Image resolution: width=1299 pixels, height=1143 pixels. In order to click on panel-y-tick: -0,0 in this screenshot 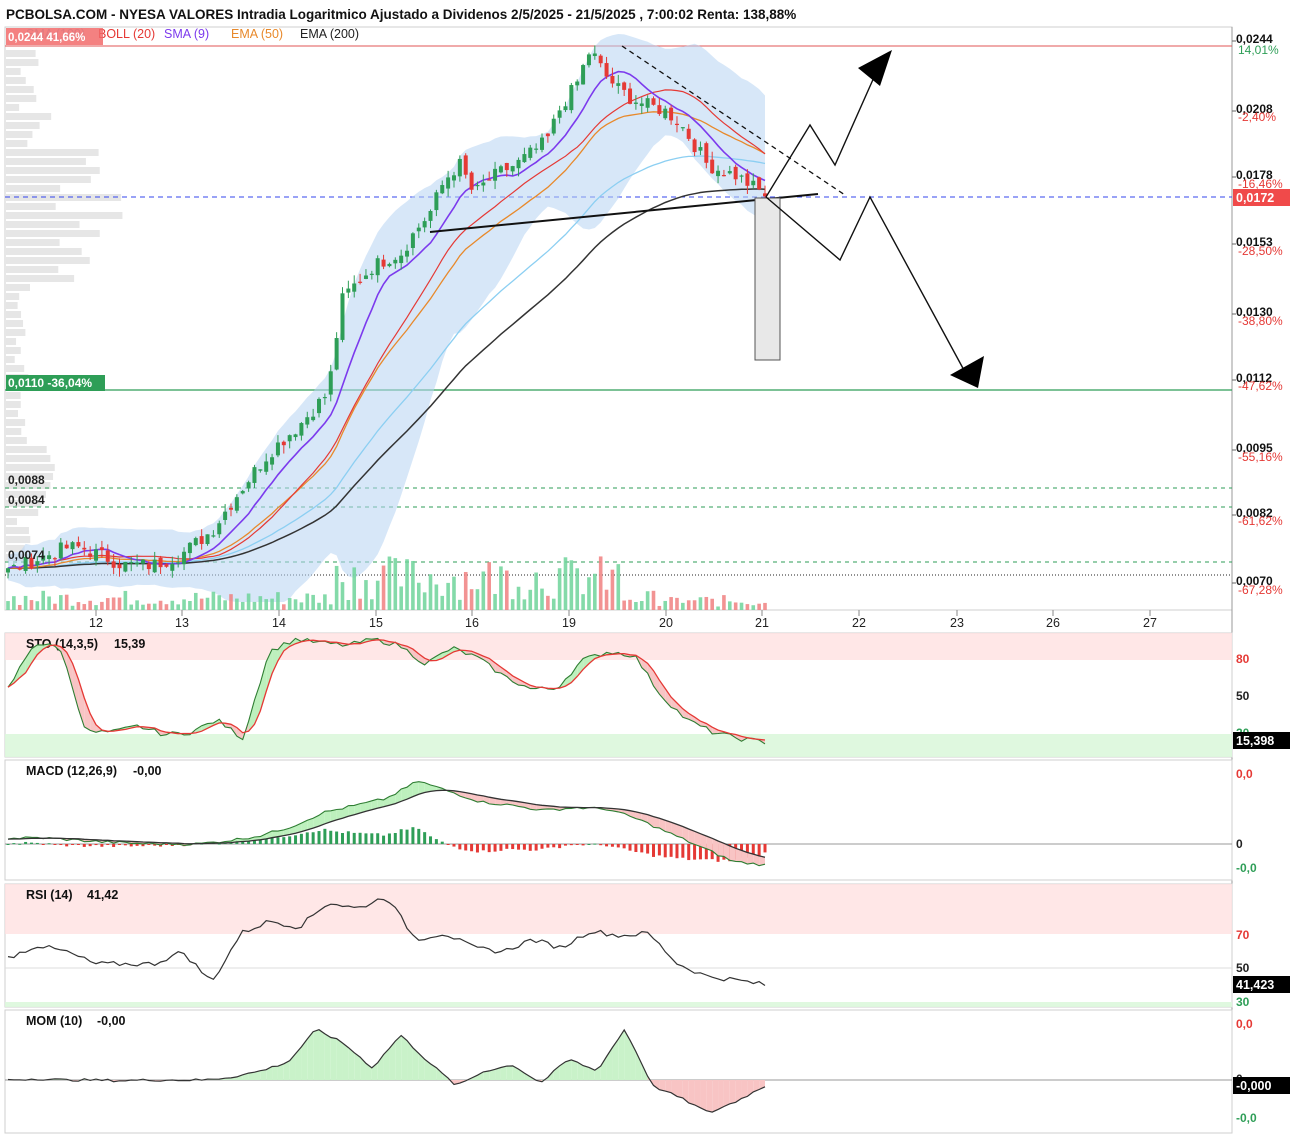, I will do `click(1246, 1118)`.